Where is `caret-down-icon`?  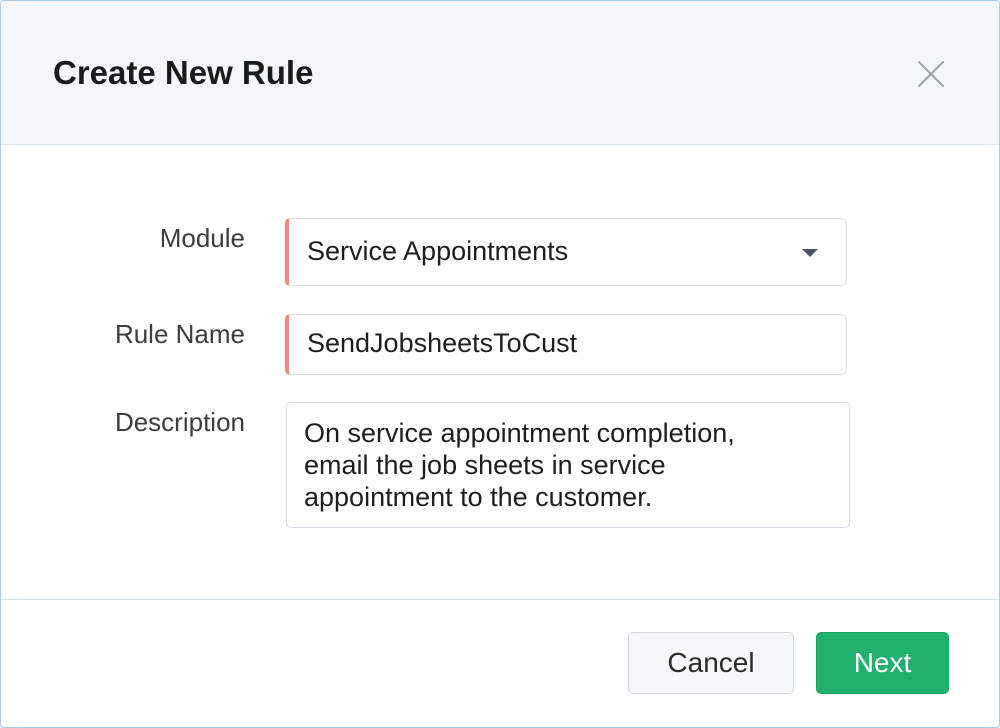
caret-down-icon is located at coordinates (810, 253).